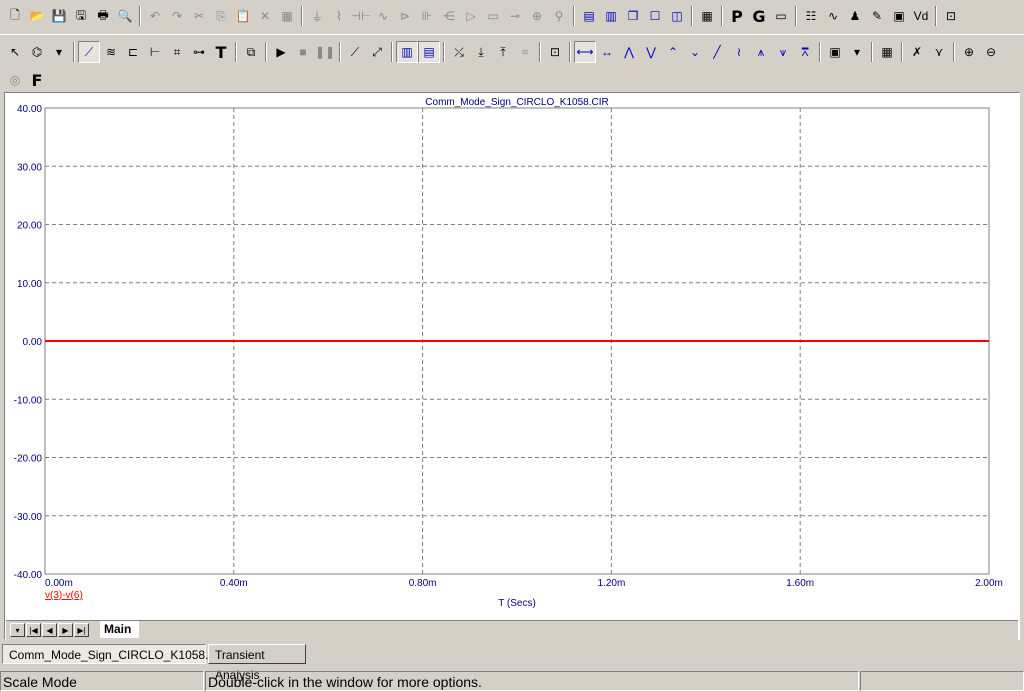 The height and width of the screenshot is (692, 1024). I want to click on resistor-icon: ⌇, so click(339, 16).